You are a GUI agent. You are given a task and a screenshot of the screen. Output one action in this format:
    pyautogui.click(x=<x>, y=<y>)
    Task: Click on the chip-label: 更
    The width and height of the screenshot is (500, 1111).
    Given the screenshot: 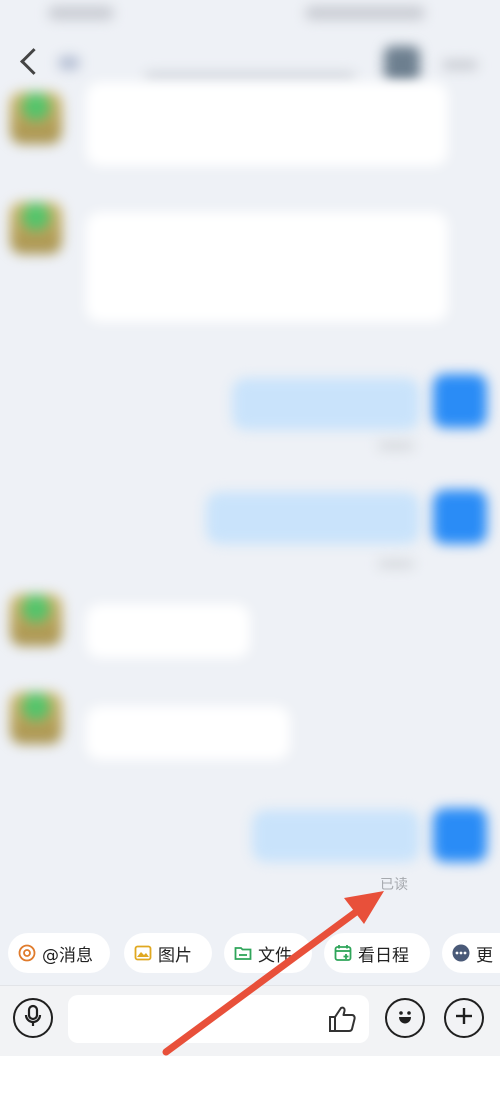 What is the action you would take?
    pyautogui.click(x=484, y=955)
    